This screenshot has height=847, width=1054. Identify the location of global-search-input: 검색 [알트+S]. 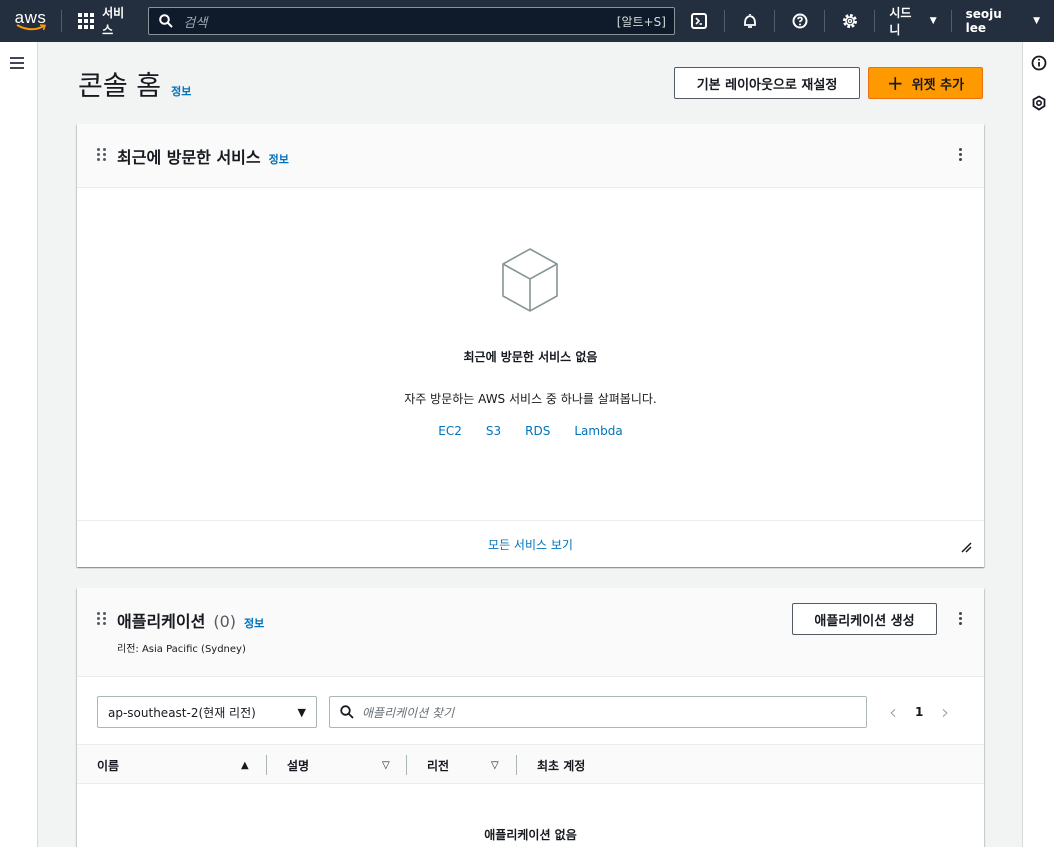
(411, 21).